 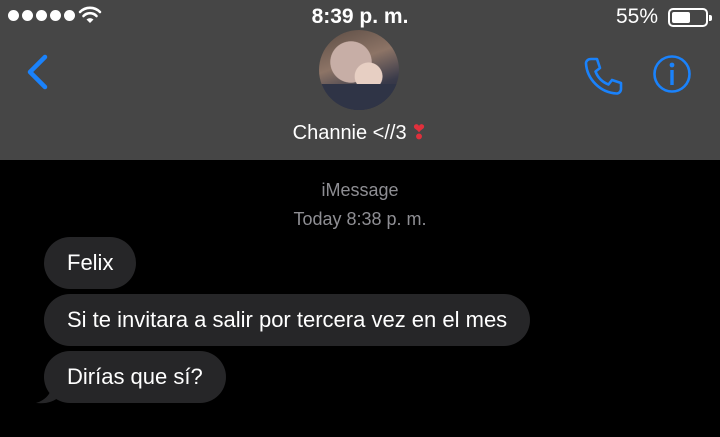 I want to click on contact-avatar, so click(x=359, y=70).